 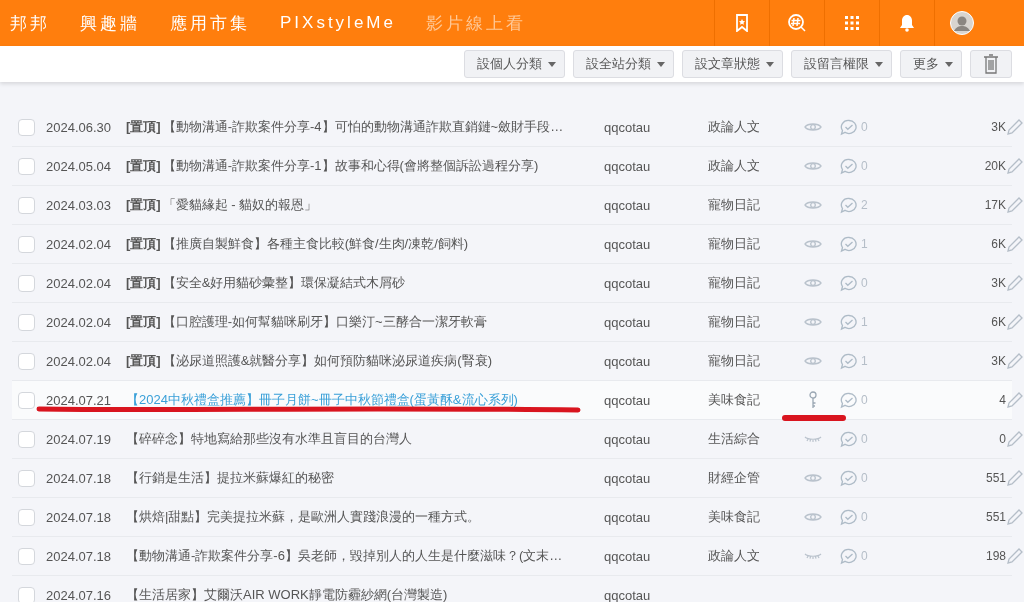 I want to click on dropdown-button: 設文章狀態, so click(x=732, y=64).